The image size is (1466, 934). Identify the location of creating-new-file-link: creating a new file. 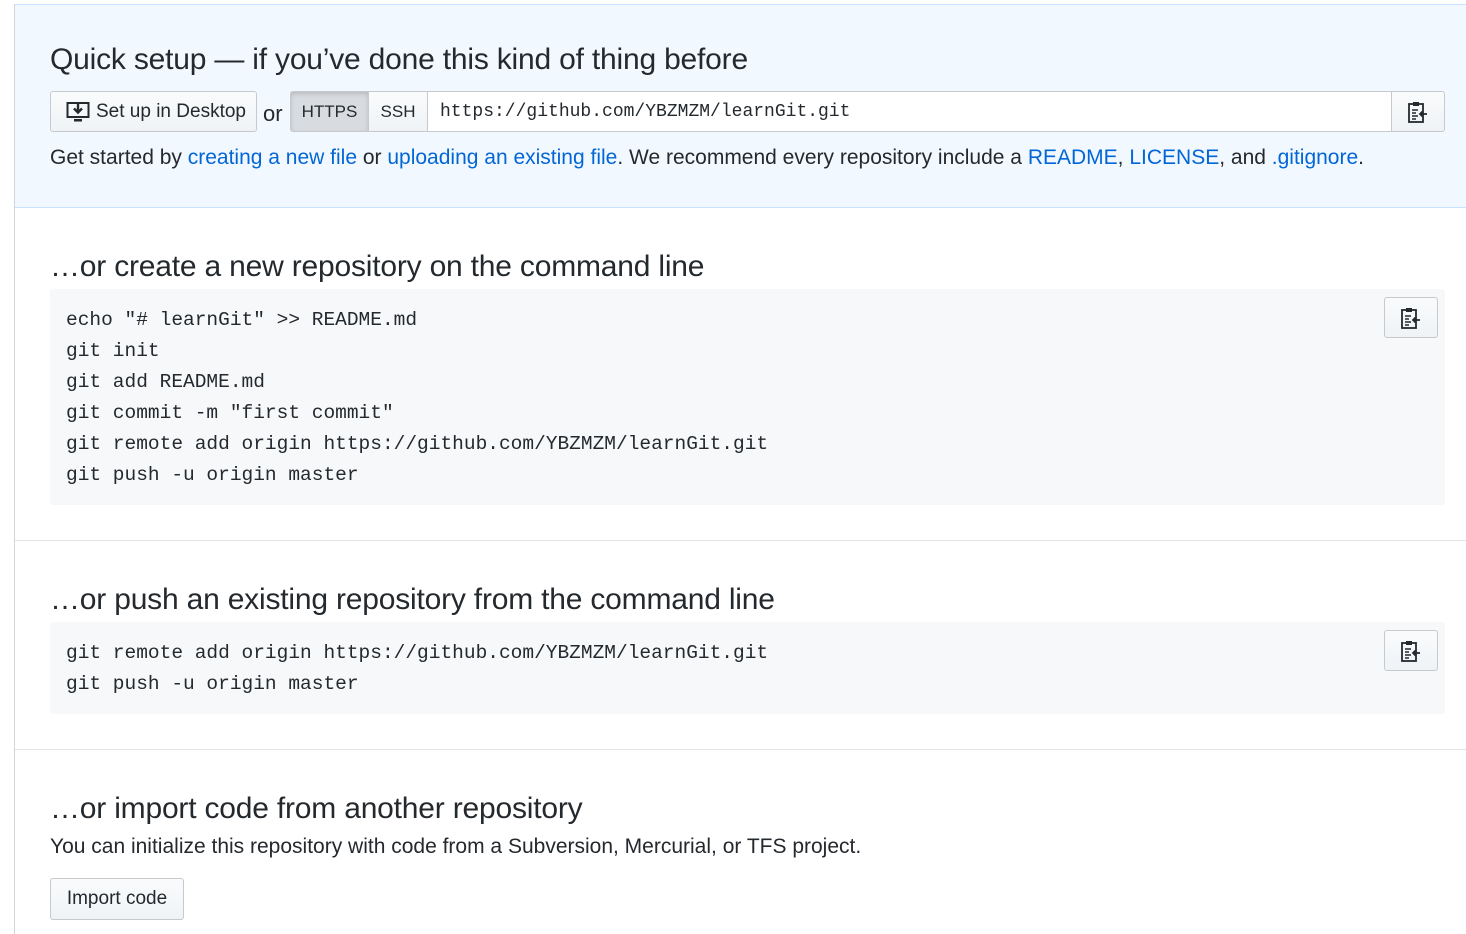
(272, 157).